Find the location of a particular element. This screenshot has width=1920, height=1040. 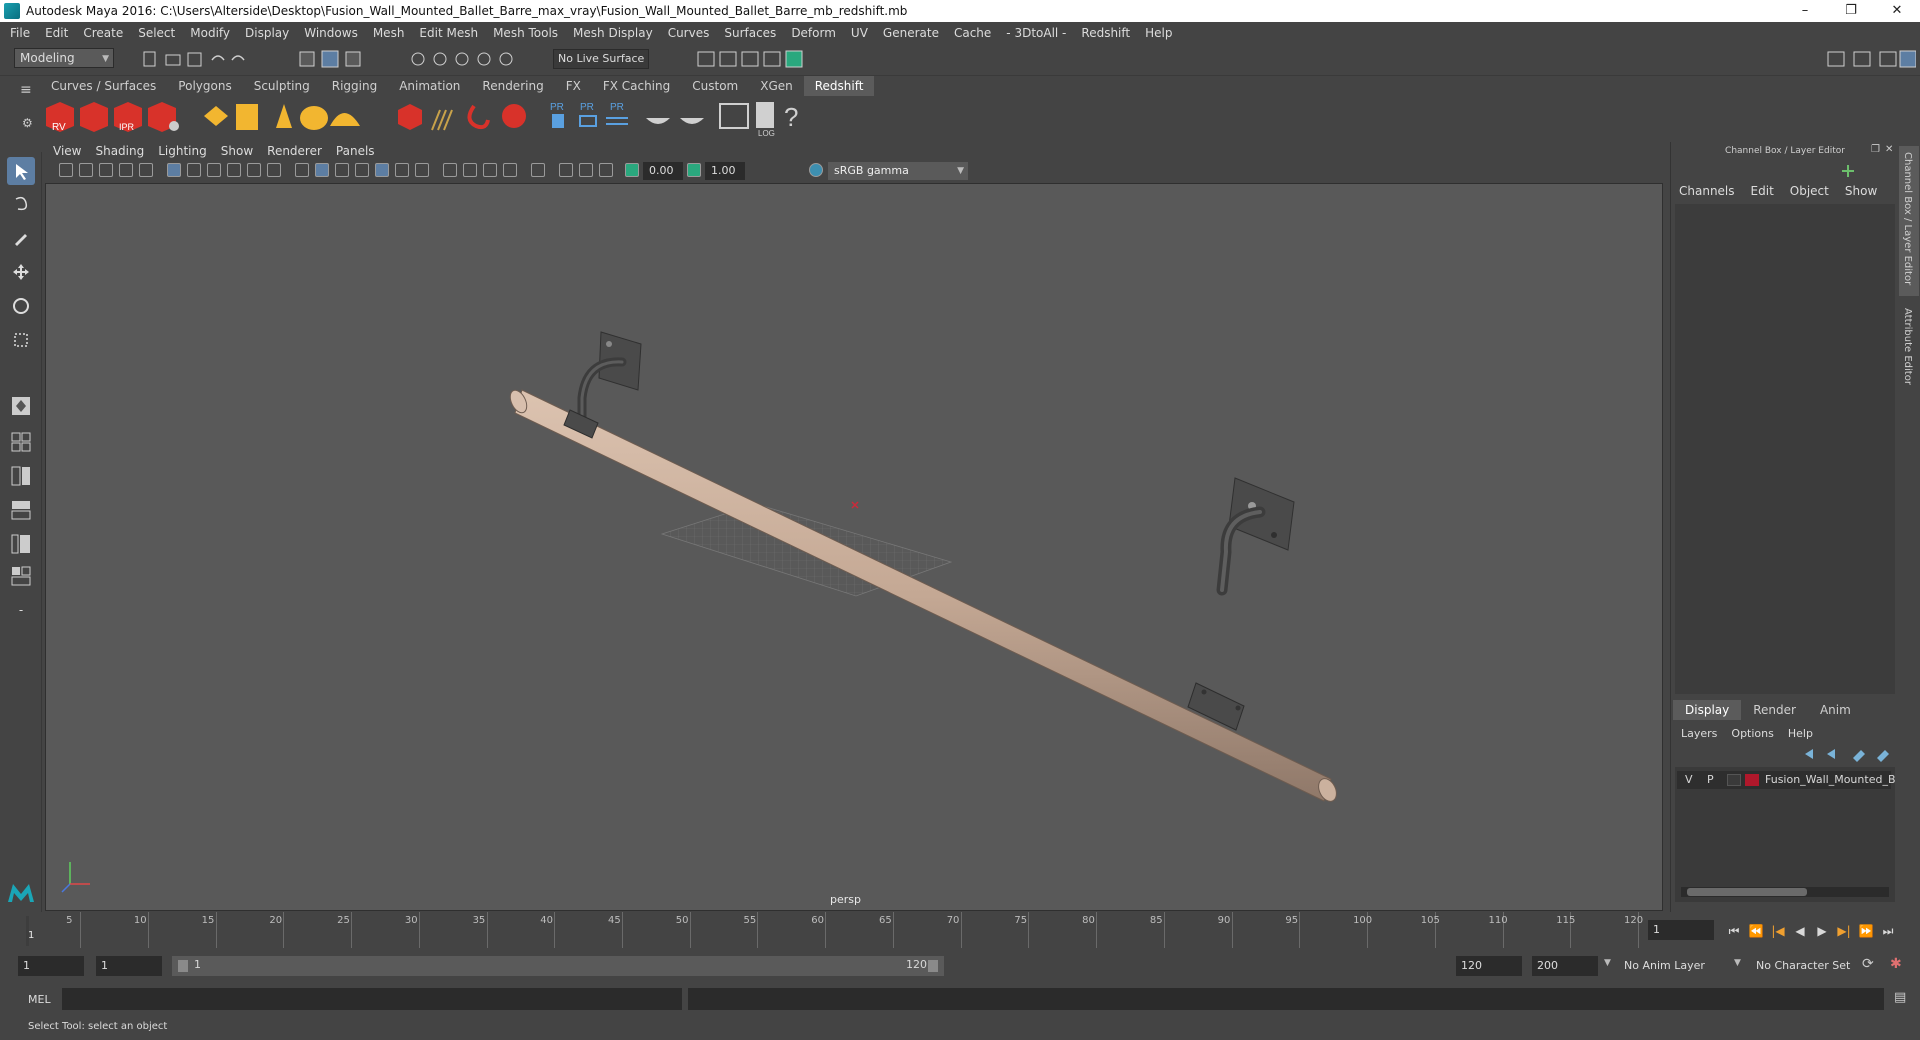

pr-convert-icon: PR is located at coordinates (617, 113).